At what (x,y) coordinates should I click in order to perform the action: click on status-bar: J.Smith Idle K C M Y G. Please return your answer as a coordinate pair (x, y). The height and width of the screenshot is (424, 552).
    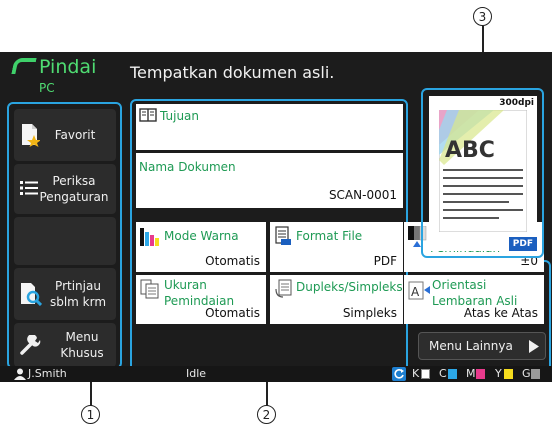
    Looking at the image, I should click on (276, 374).